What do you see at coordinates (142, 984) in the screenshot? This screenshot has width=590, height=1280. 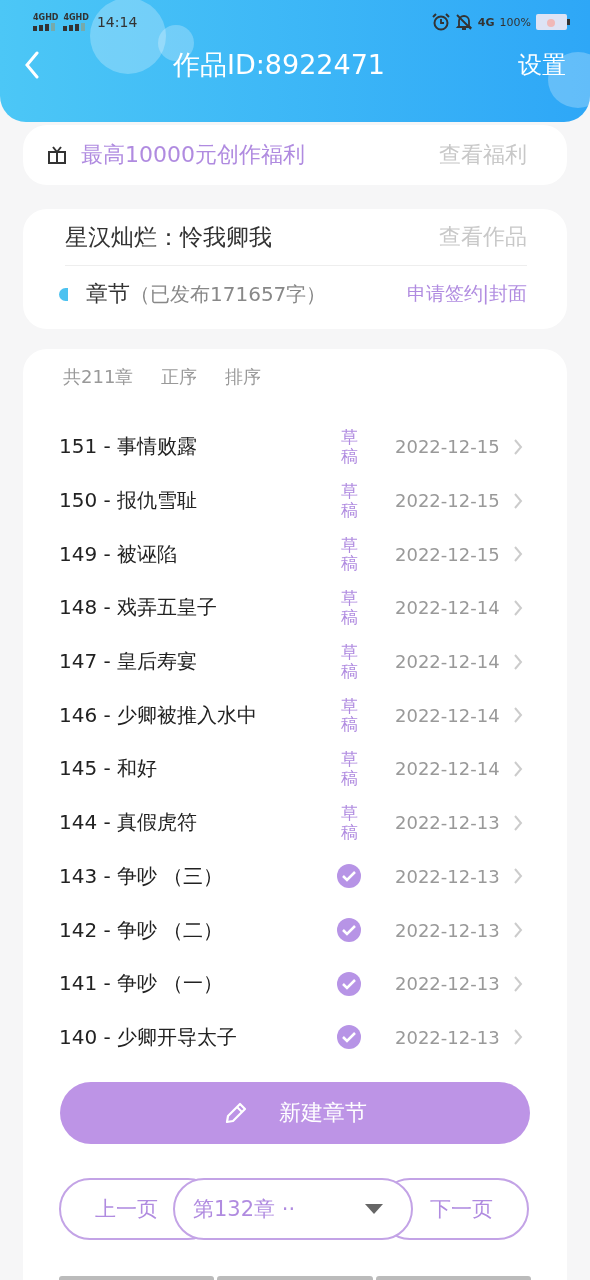 I see `chapter-title: 141 - 争吵 （一）` at bounding box center [142, 984].